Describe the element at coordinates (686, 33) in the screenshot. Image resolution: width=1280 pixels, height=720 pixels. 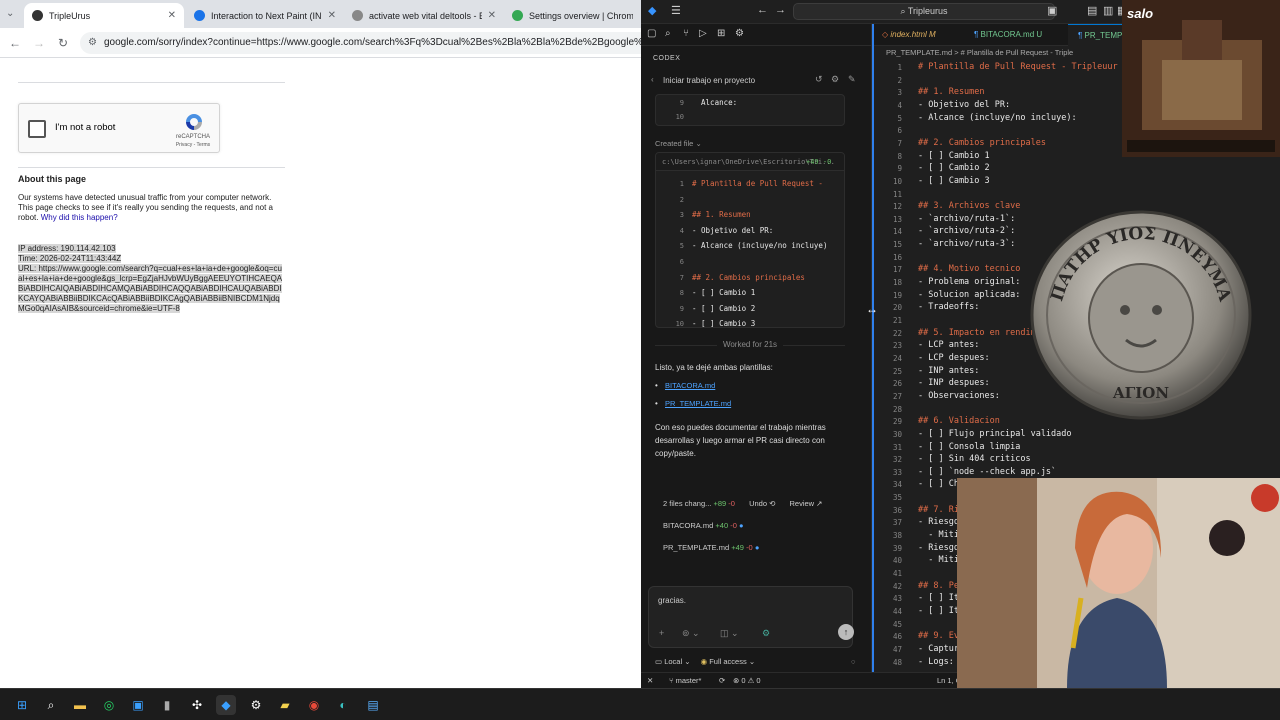
I see `source-control-icon: ⑂` at that location.